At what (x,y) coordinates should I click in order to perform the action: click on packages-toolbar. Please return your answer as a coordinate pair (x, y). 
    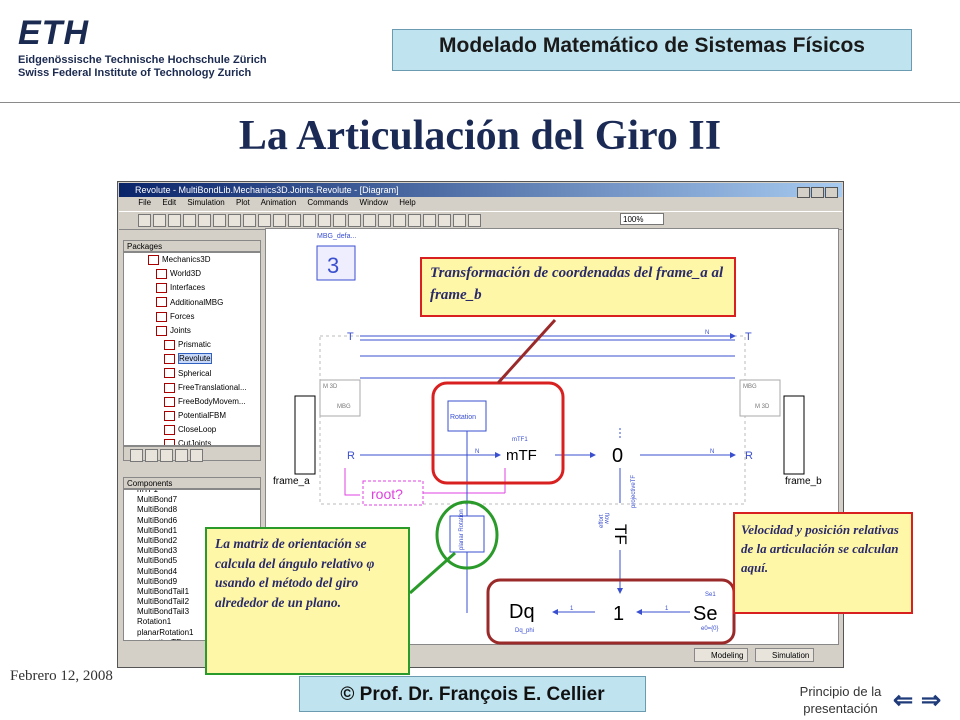
    Looking at the image, I should click on (192, 454).